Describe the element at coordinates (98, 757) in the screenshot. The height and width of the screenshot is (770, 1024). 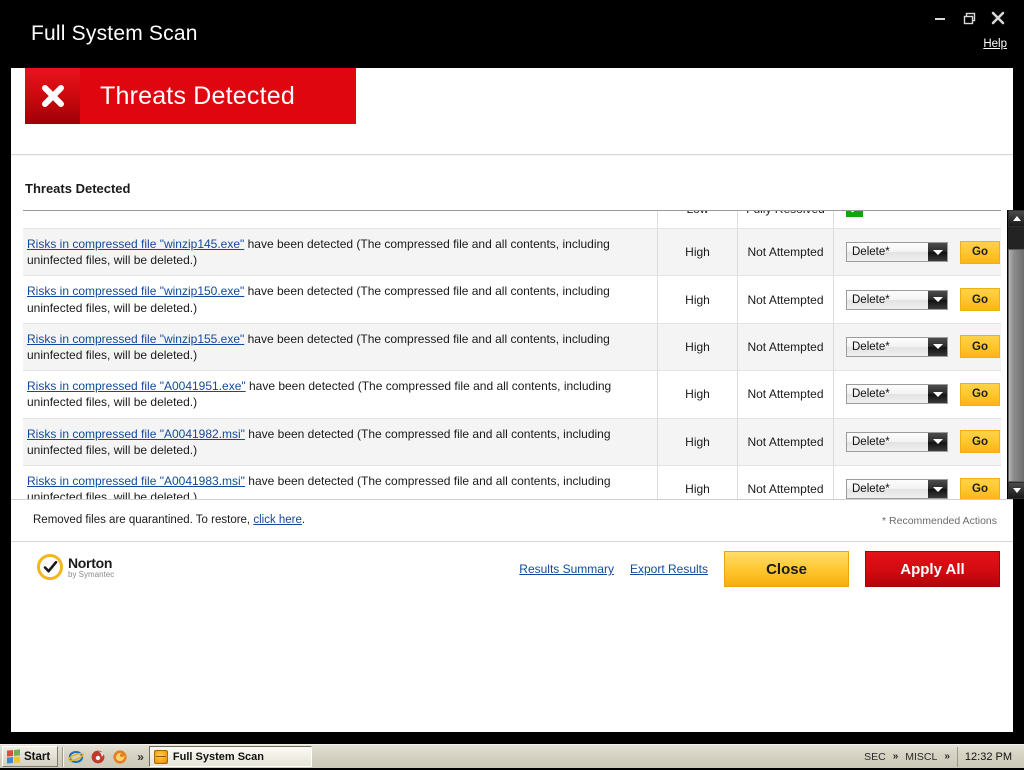
I see `media-player-icon` at that location.